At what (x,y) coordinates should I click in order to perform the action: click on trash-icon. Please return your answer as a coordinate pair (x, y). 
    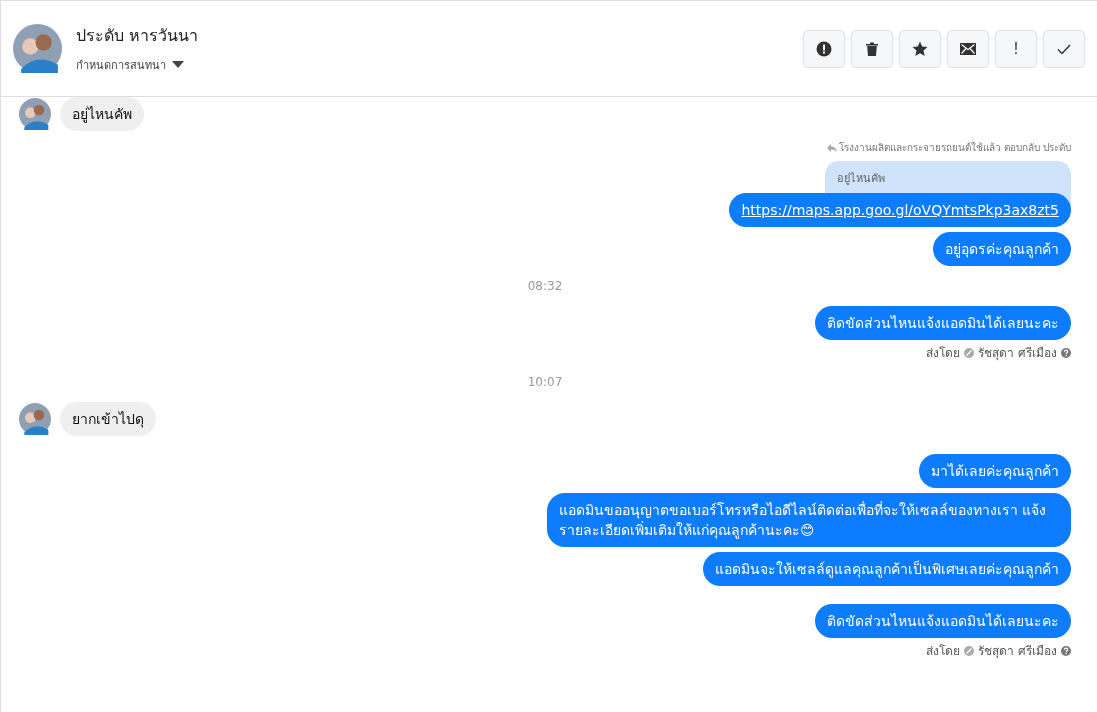
    Looking at the image, I should click on (872, 48).